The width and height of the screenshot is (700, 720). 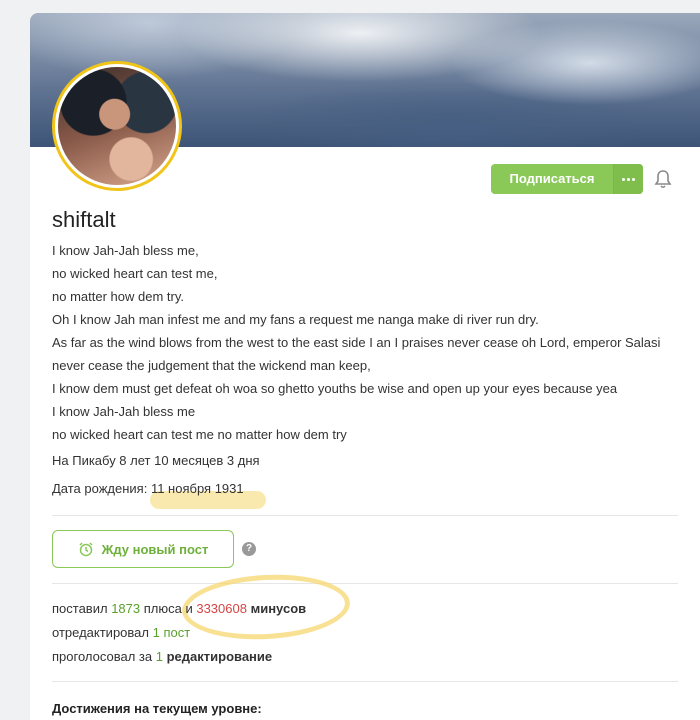 I want to click on stat-text: отредактировал, so click(x=100, y=632).